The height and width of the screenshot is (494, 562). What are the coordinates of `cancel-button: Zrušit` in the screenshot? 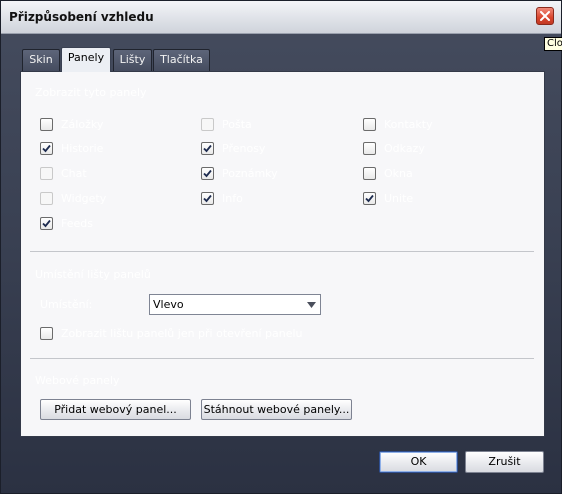 It's located at (504, 462).